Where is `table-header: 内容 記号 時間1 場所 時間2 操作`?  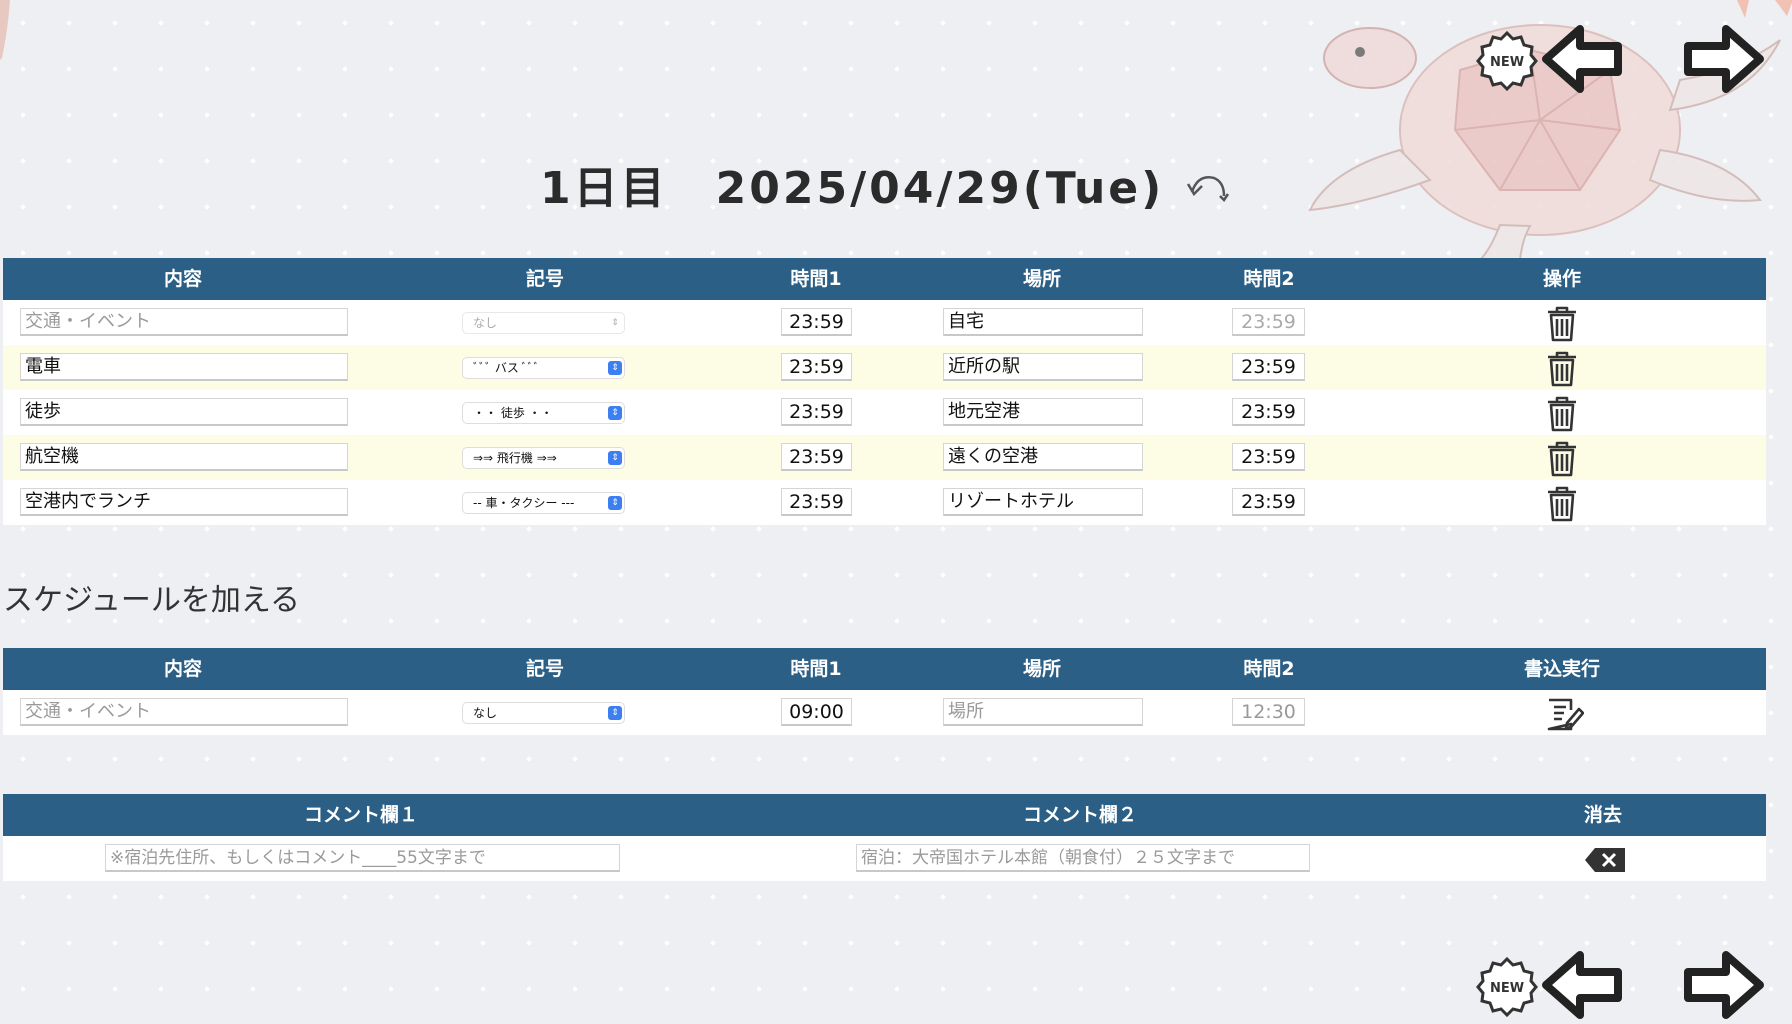
table-header: 内容 記号 時間1 場所 時間2 操作 is located at coordinates (884, 279).